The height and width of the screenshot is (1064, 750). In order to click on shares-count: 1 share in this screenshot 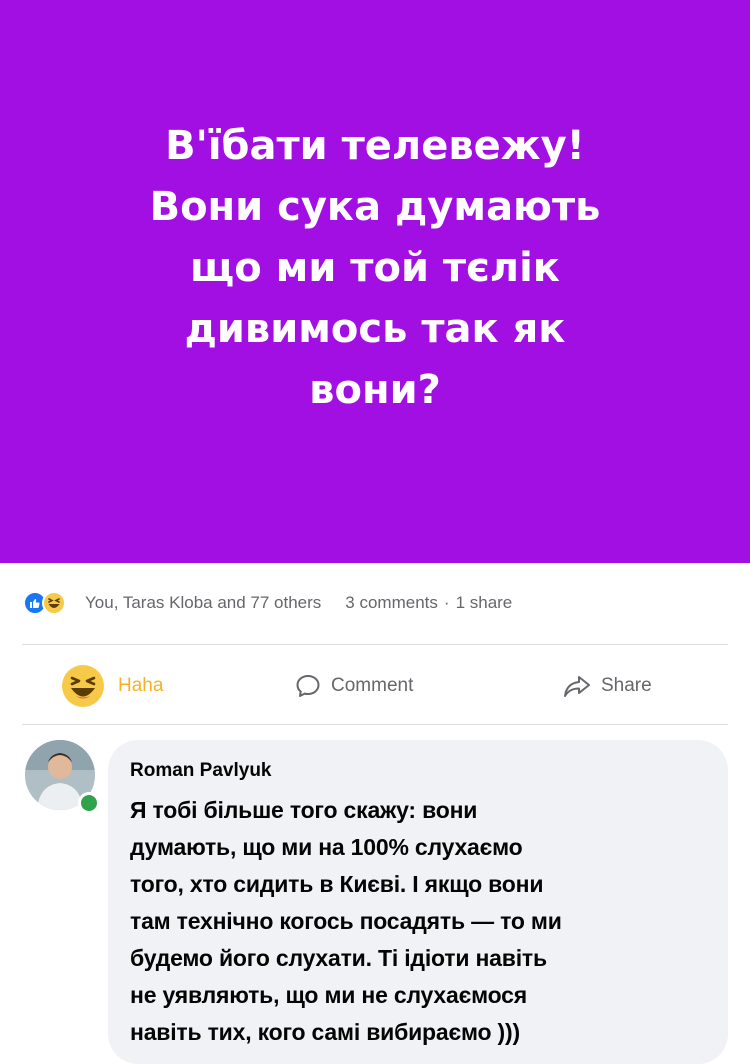, I will do `click(484, 603)`.